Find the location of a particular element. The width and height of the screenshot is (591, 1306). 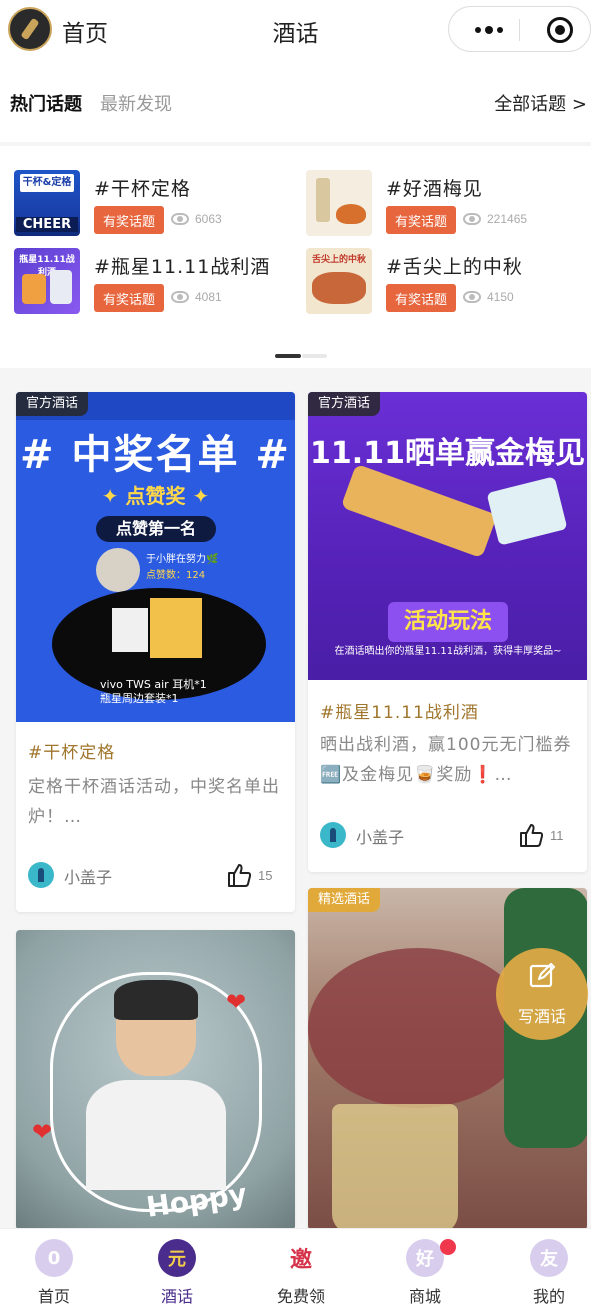

view-count: 4150 is located at coordinates (500, 297).